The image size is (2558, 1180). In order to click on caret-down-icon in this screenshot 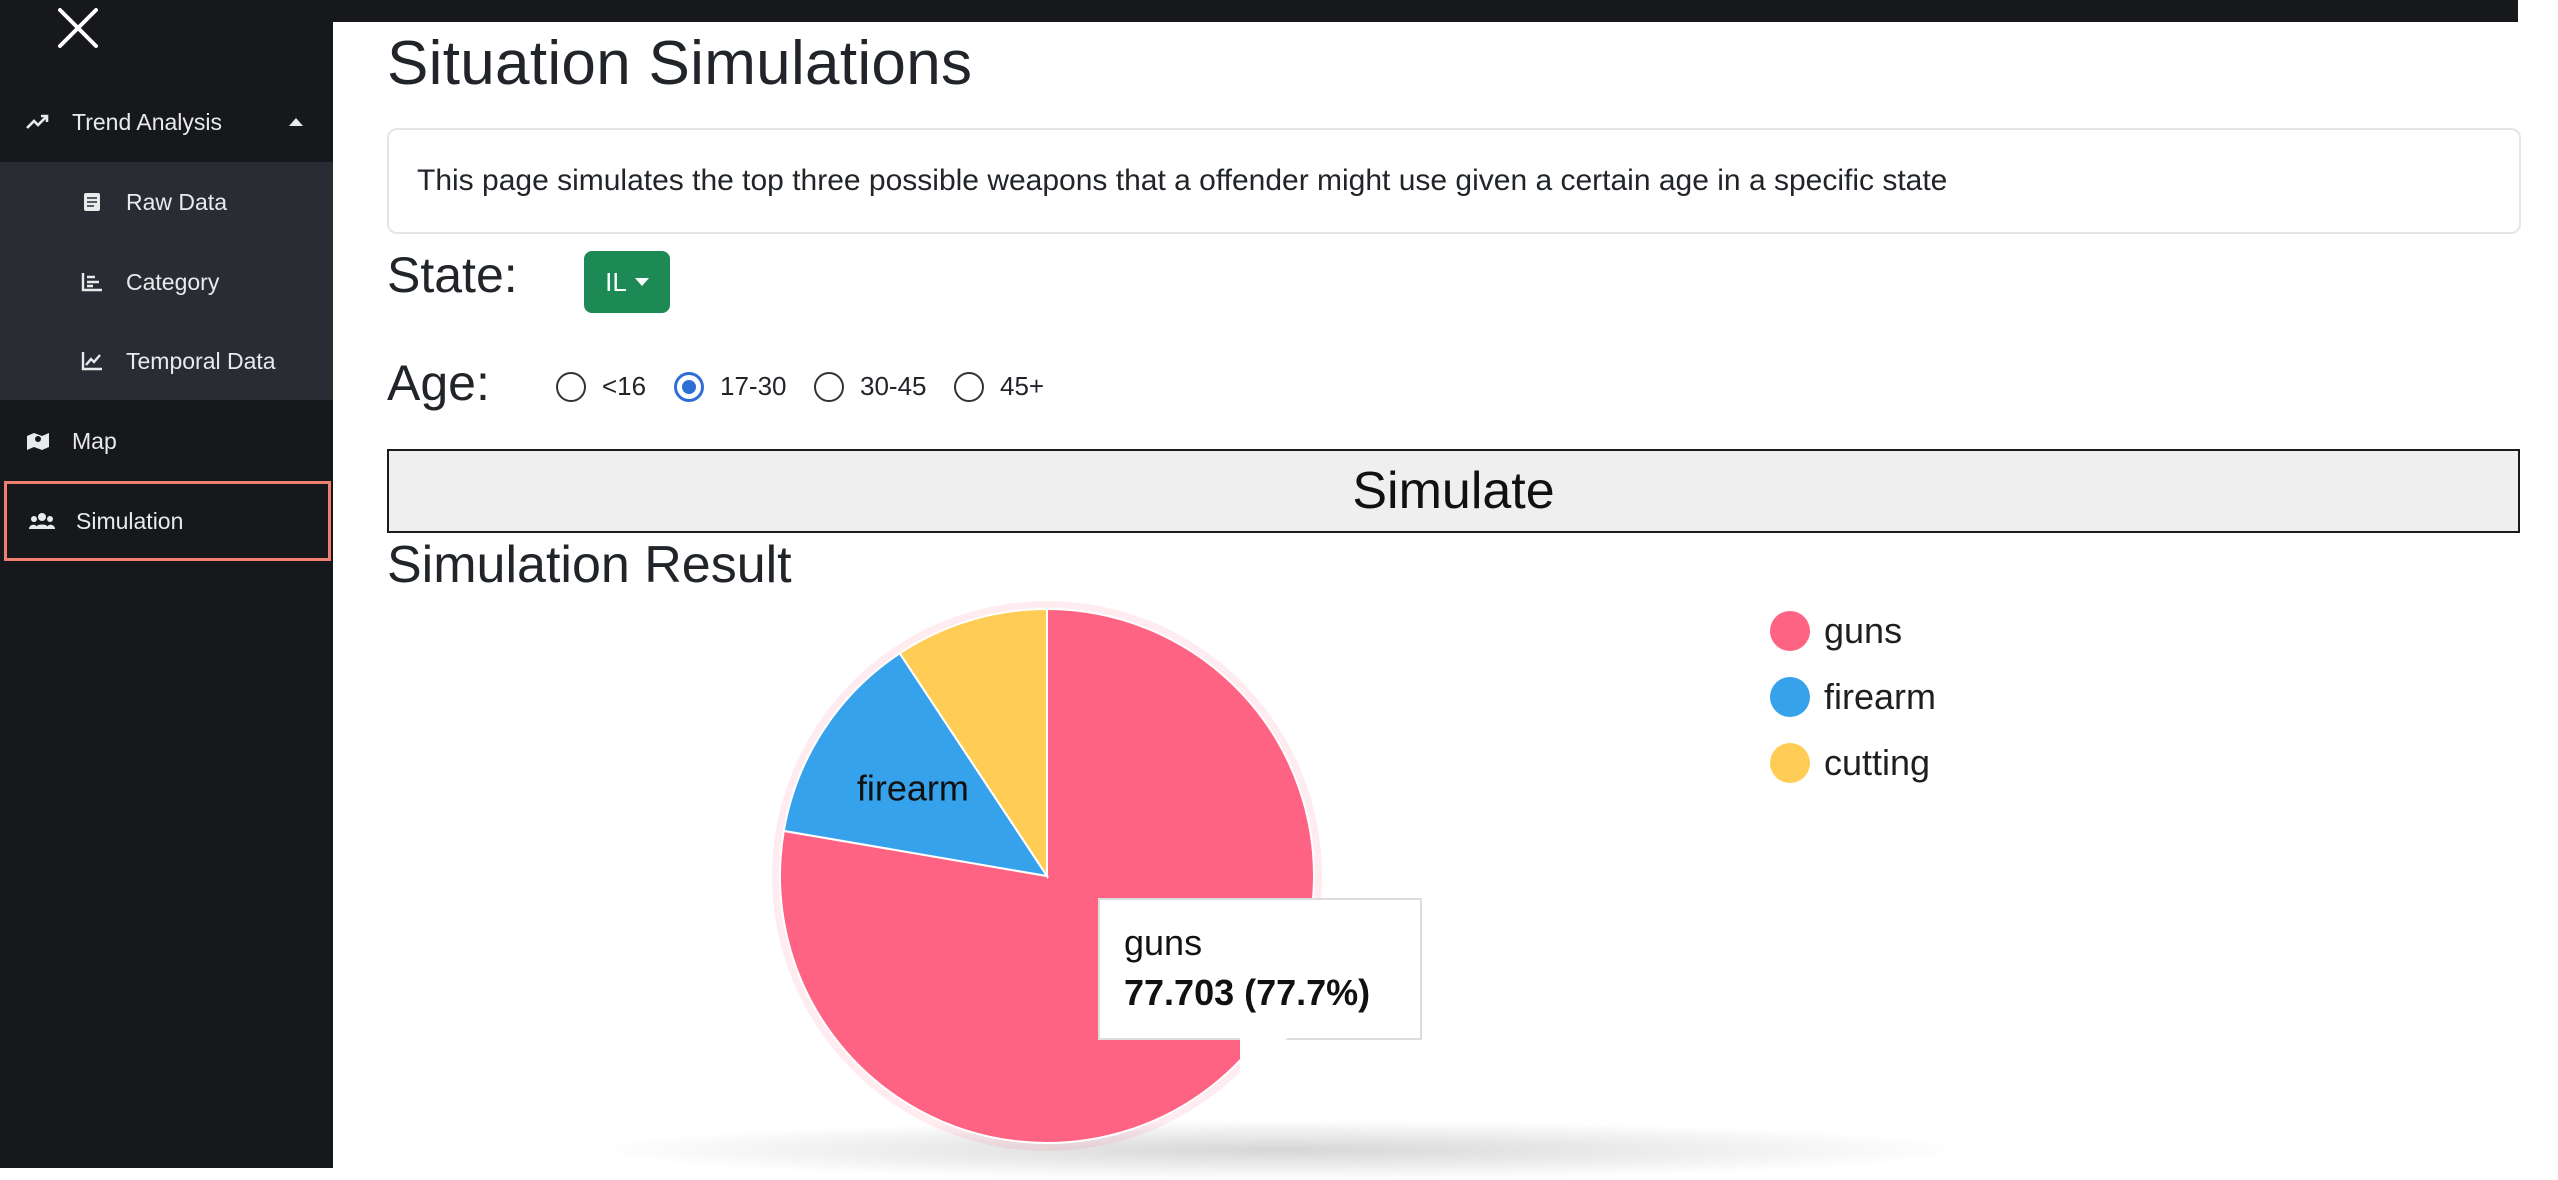, I will do `click(641, 282)`.